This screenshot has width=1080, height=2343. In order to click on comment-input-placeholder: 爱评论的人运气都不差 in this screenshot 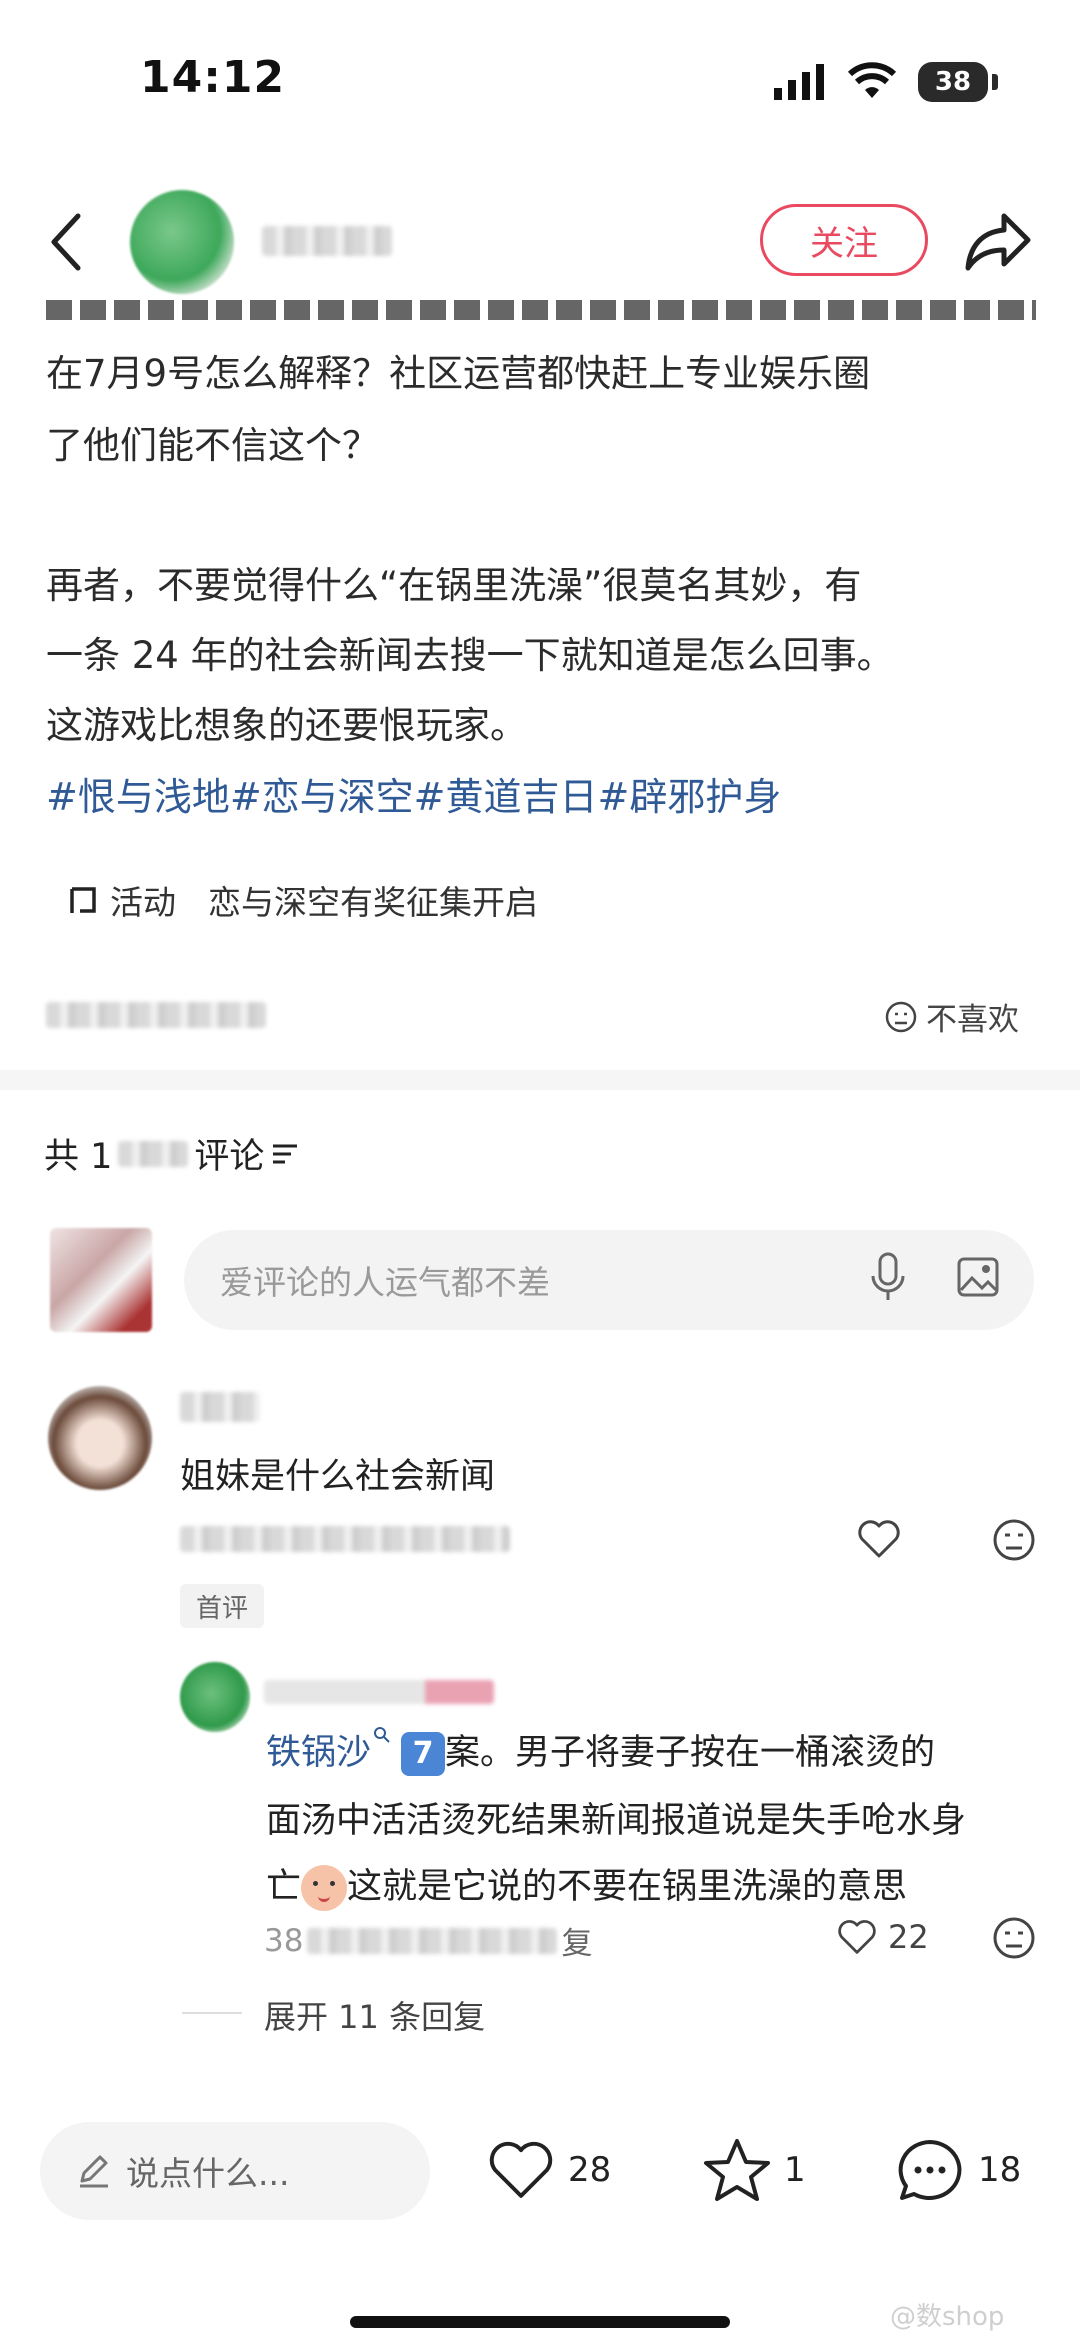, I will do `click(385, 1282)`.